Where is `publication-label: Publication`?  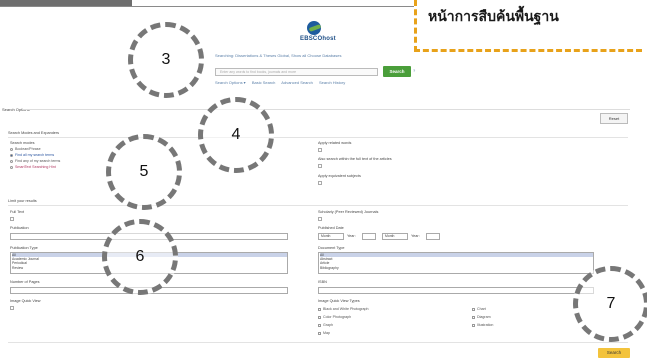 publication-label: Publication is located at coordinates (19, 228).